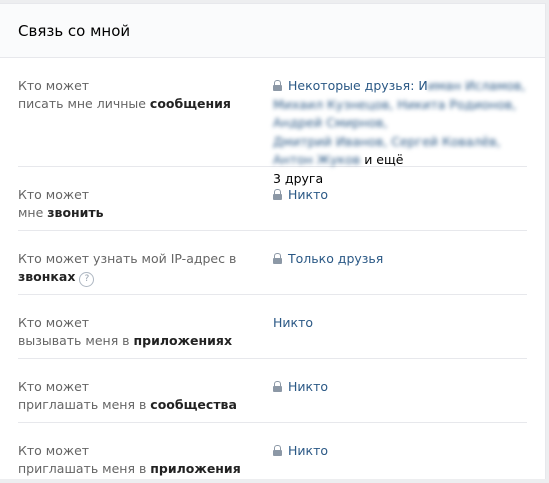 This screenshot has width=549, height=483. Describe the element at coordinates (272, 31) in the screenshot. I see `section-header: Связь со мной` at that location.